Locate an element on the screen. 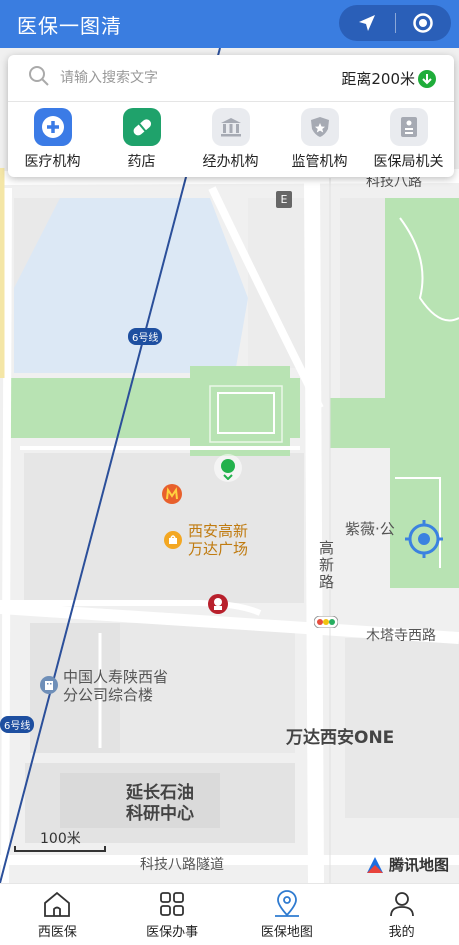  pill-icon is located at coordinates (141, 127).